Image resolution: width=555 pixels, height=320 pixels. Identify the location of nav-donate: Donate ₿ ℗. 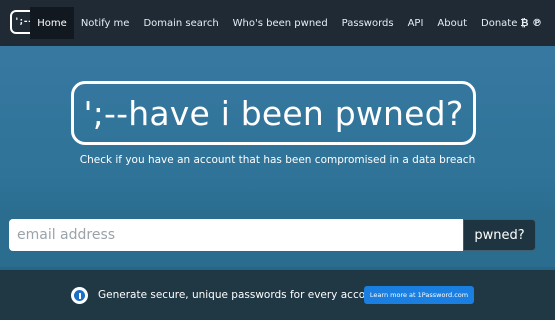
(511, 23).